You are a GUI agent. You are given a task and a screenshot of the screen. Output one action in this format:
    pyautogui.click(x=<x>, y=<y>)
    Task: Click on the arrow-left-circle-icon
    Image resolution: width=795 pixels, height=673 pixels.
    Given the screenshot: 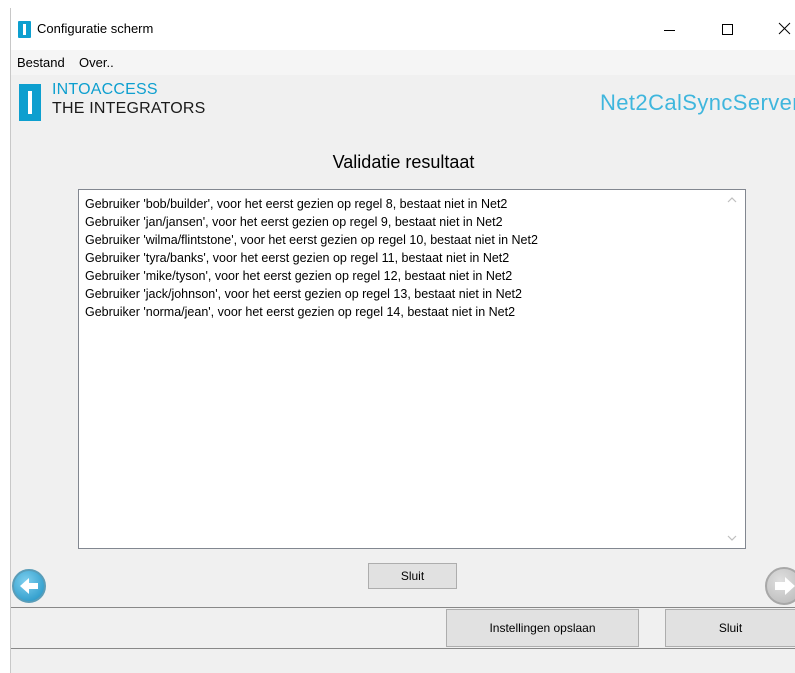 What is the action you would take?
    pyautogui.click(x=29, y=586)
    